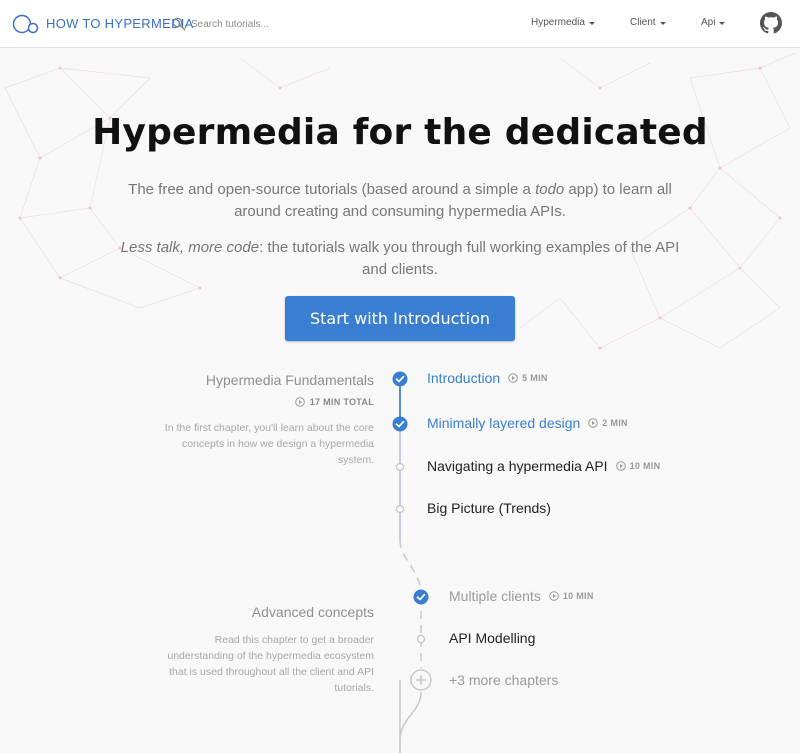 The image size is (800, 753). Describe the element at coordinates (517, 466) in the screenshot. I see `lesson-title: Navigating a hypermedia API` at that location.